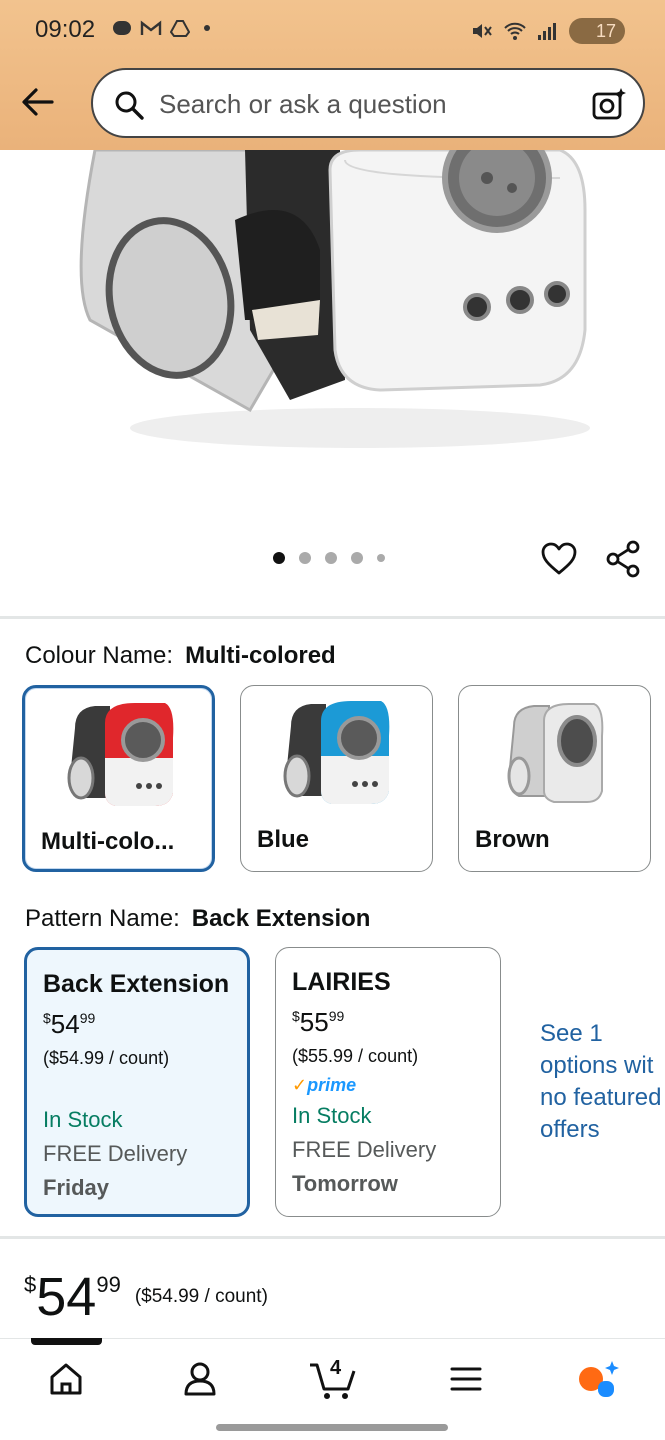  What do you see at coordinates (76, 1187) in the screenshot?
I see `delivery-day: Friday` at bounding box center [76, 1187].